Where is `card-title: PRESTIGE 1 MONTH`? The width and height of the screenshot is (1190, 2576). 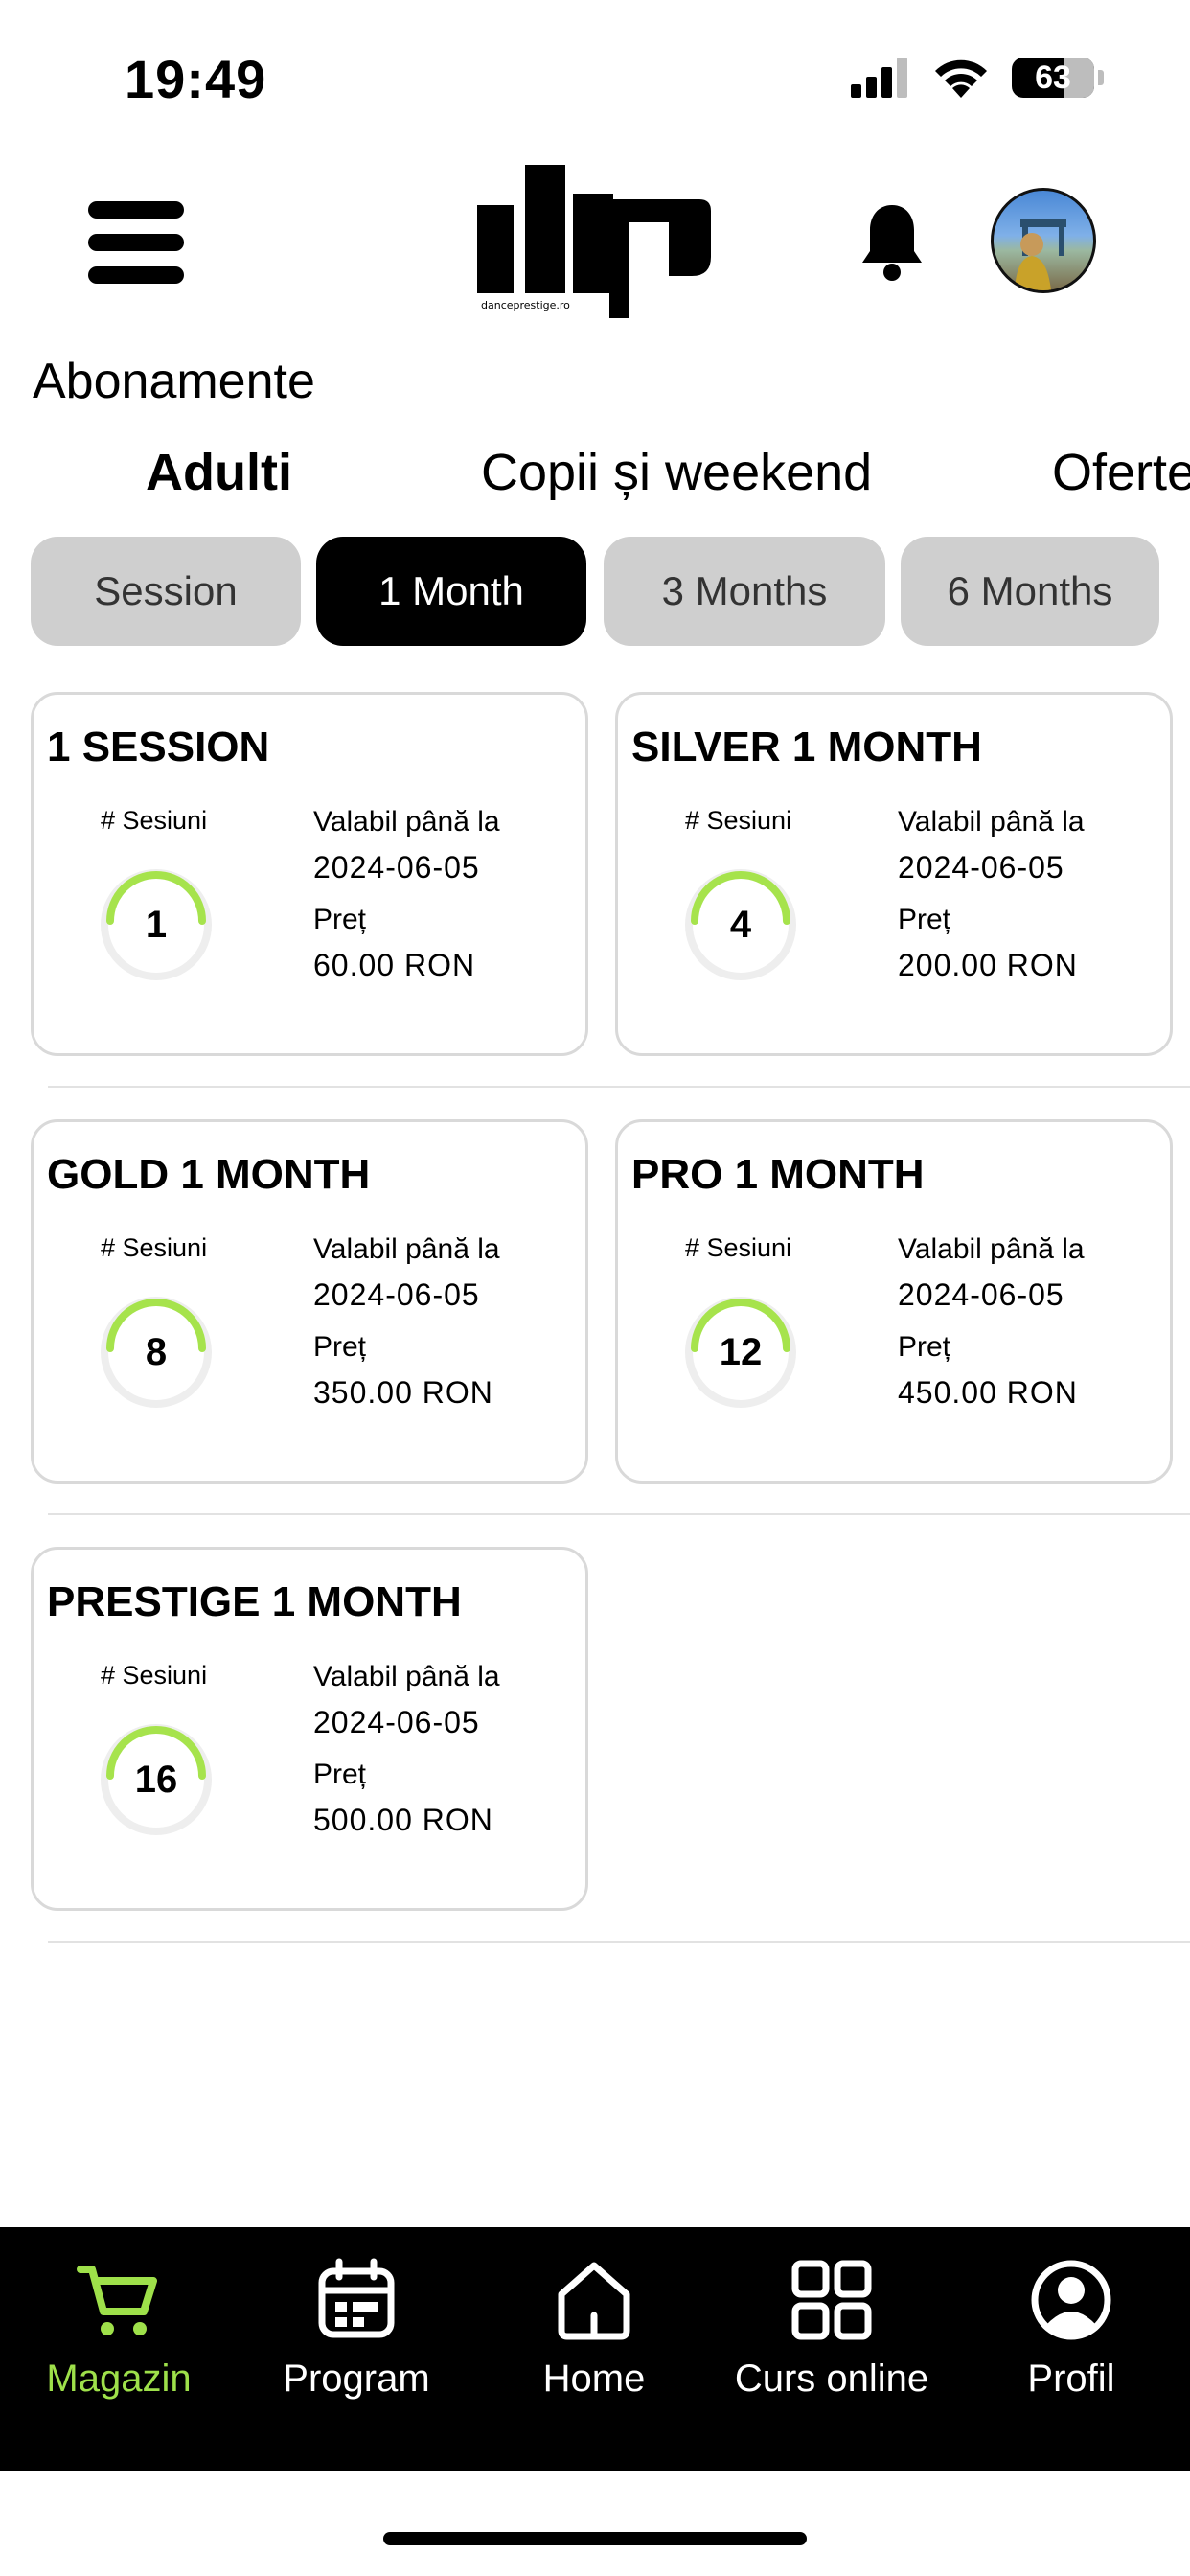 card-title: PRESTIGE 1 MONTH is located at coordinates (255, 1601).